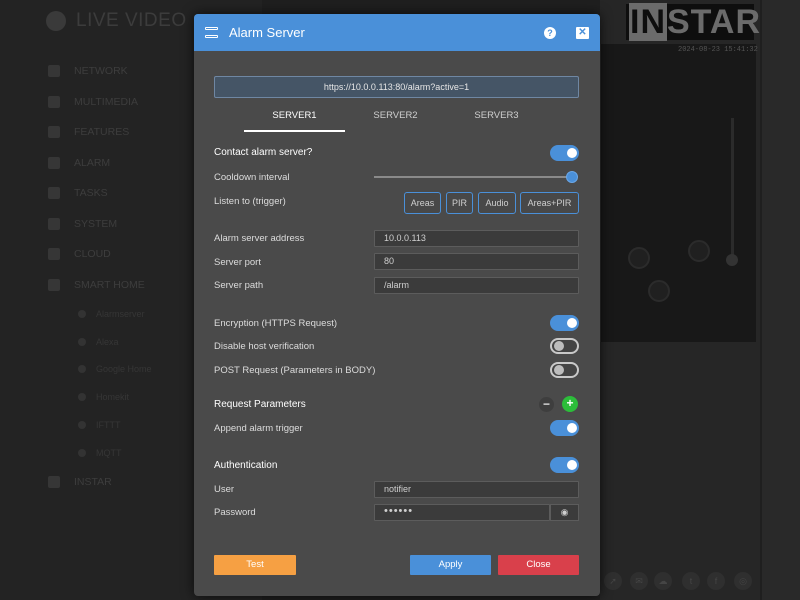 This screenshot has height=600, width=800. Describe the element at coordinates (92, 254) in the screenshot. I see `sidebar-item-label: CLOUD` at that location.